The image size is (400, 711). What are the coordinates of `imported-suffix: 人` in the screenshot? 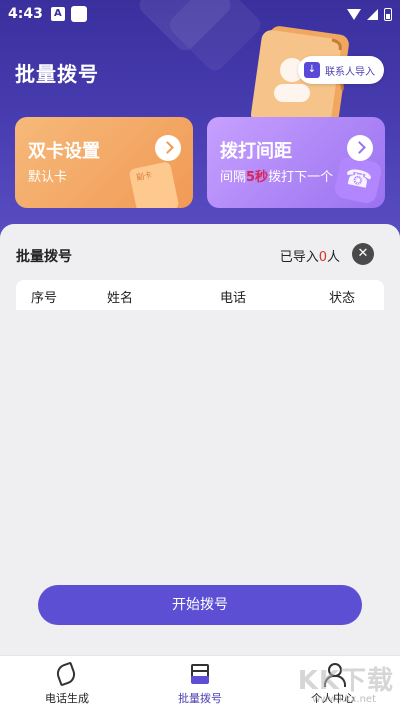 It's located at (333, 257).